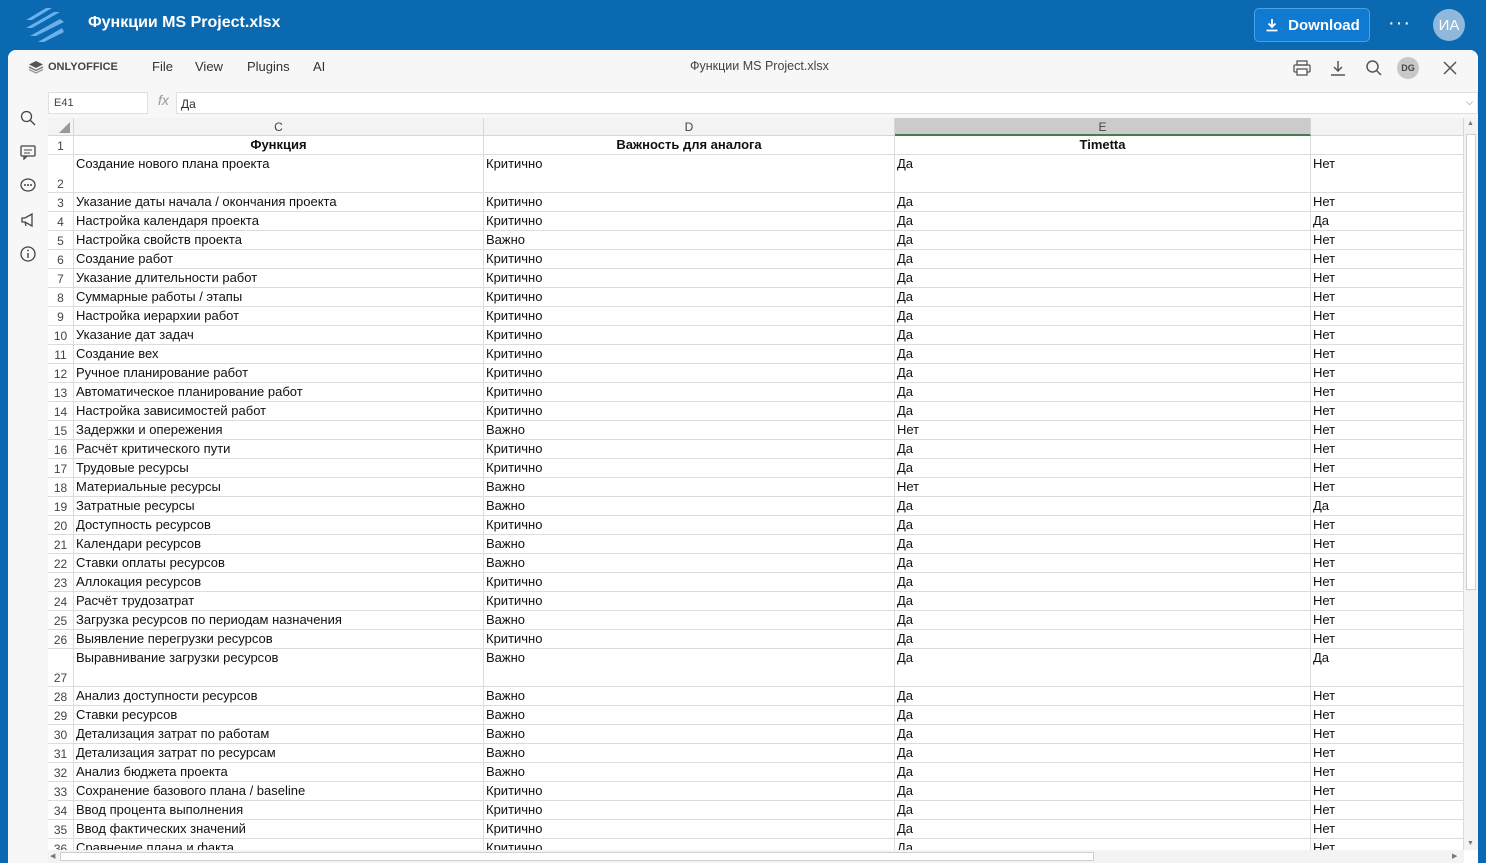 This screenshot has height=863, width=1486. What do you see at coordinates (61, 278) in the screenshot?
I see `row-number: 7` at bounding box center [61, 278].